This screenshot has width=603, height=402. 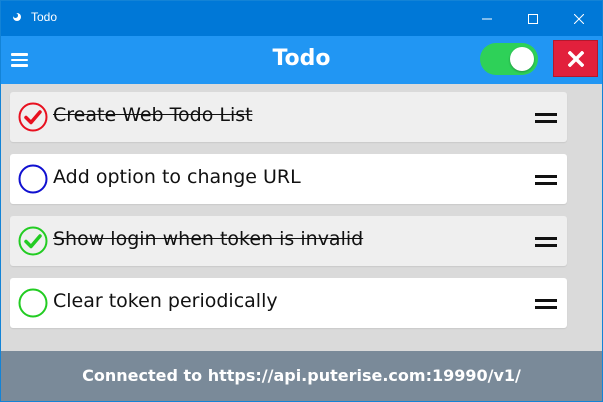 I want to click on todo-item: Add option to change URL, so click(x=288, y=179).